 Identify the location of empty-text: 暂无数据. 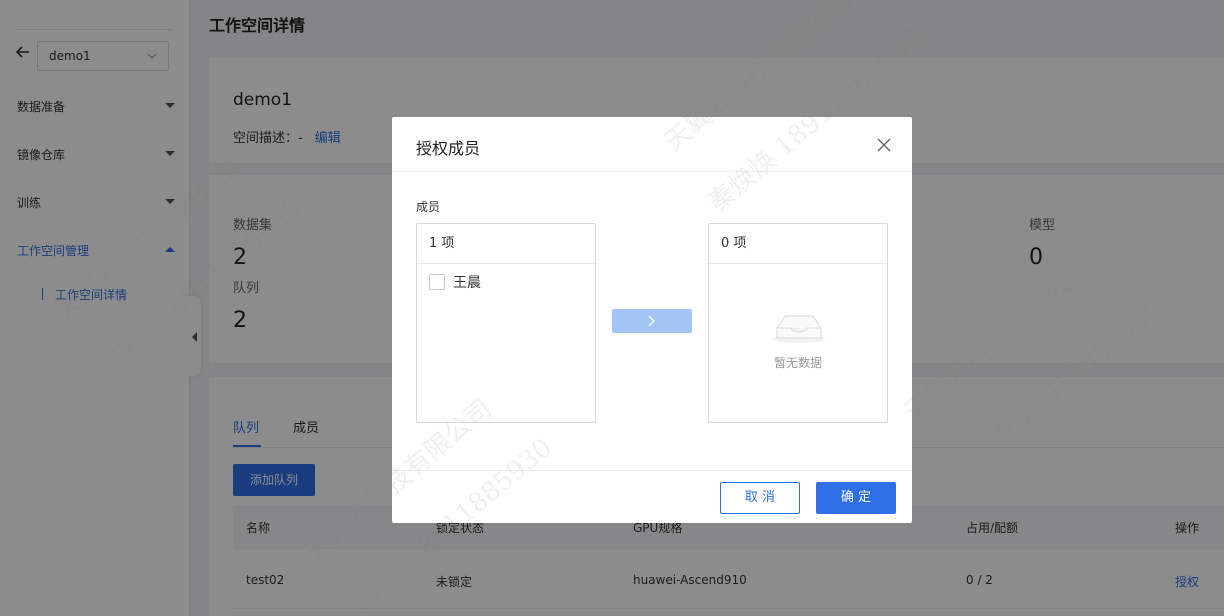
(797, 363).